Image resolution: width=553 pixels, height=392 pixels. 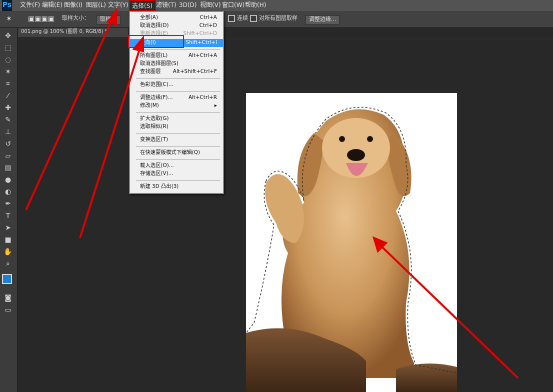 I want to click on magic-wand-tool-icon: ✶, so click(x=8, y=72).